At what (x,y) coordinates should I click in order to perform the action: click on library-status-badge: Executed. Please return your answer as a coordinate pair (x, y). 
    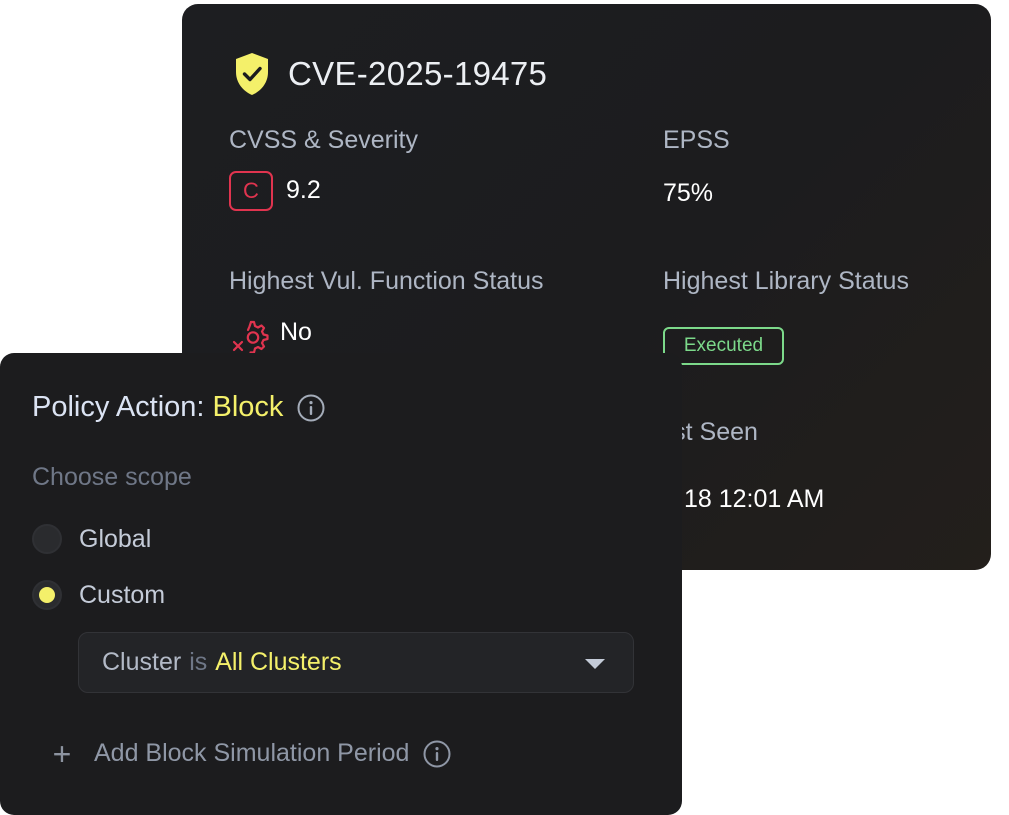
    Looking at the image, I should click on (723, 346).